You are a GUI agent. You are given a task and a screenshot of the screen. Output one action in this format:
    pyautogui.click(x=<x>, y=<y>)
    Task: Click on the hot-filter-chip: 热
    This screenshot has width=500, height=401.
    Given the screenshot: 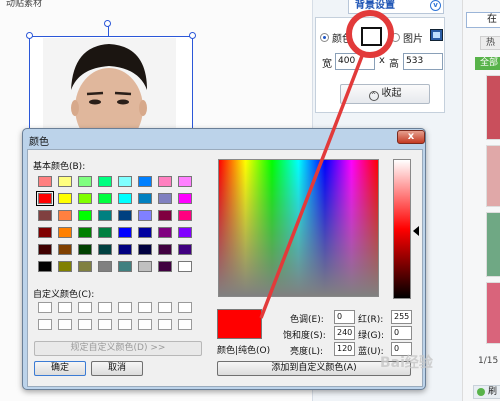 What is the action you would take?
    pyautogui.click(x=490, y=43)
    